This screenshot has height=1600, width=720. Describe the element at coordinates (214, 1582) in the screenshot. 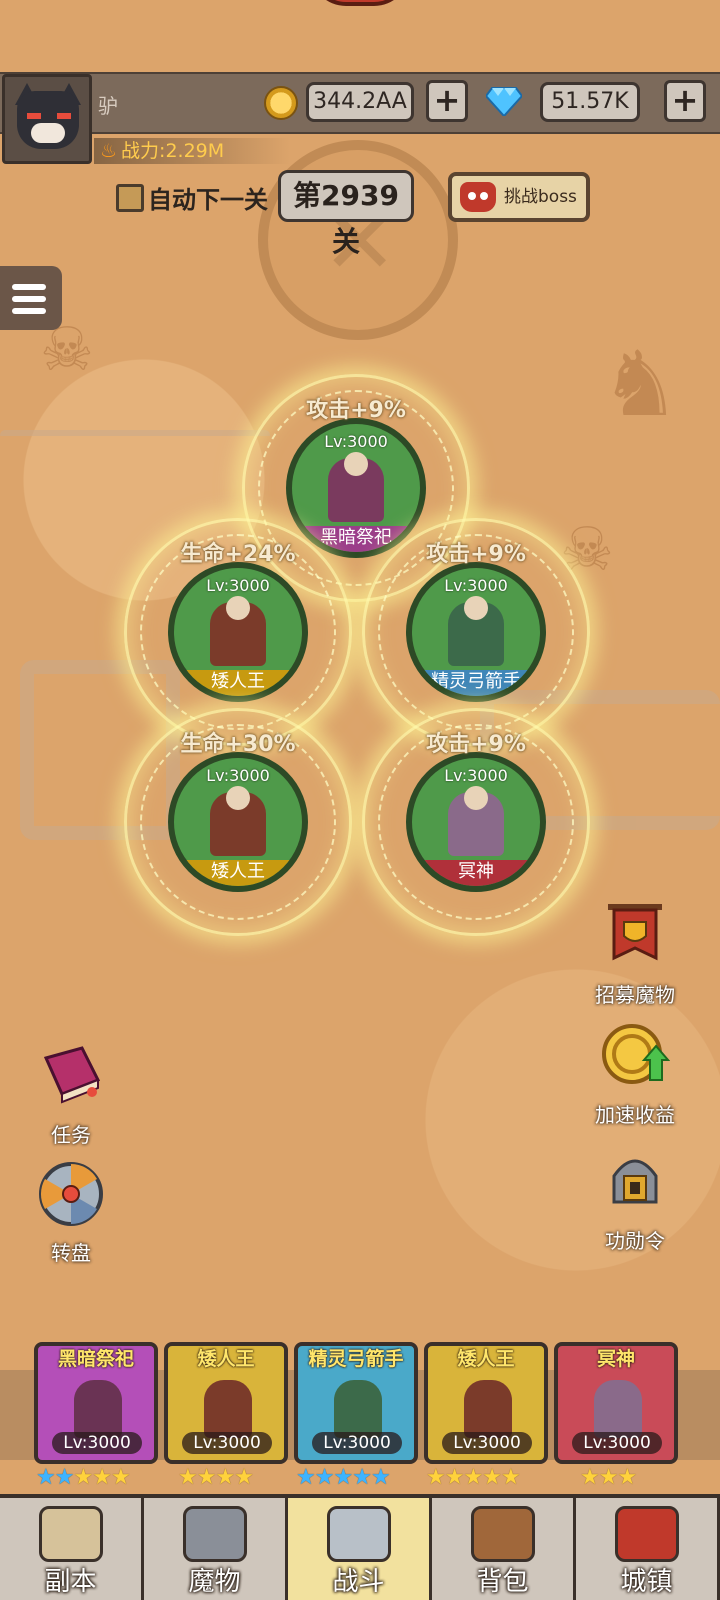

I see `nav-tab-label: 魔物` at that location.